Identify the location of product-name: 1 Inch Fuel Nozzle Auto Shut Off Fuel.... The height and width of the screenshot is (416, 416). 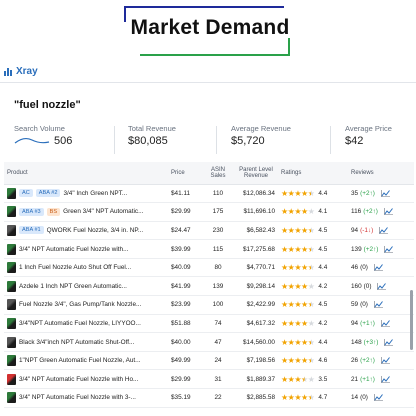
(89, 267).